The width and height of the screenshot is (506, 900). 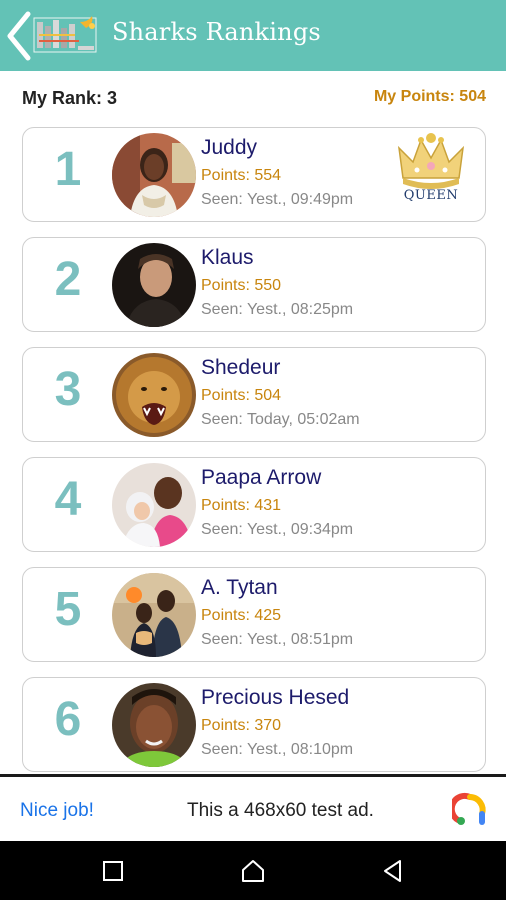 What do you see at coordinates (241, 615) in the screenshot?
I see `player-points: Points: 425` at bounding box center [241, 615].